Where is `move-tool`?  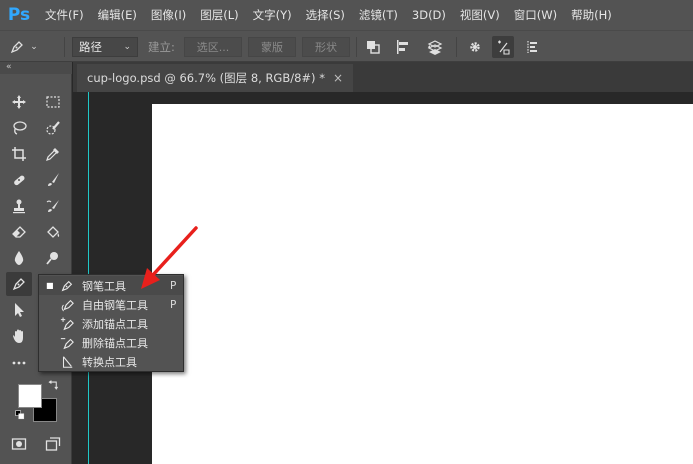 move-tool is located at coordinates (19, 102).